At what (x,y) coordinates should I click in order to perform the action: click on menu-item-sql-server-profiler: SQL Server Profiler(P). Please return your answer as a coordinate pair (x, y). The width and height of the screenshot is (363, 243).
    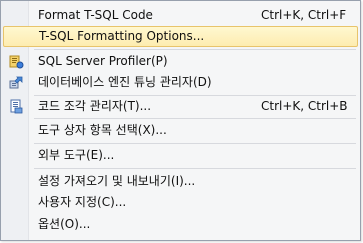
    Looking at the image, I should click on (180, 61).